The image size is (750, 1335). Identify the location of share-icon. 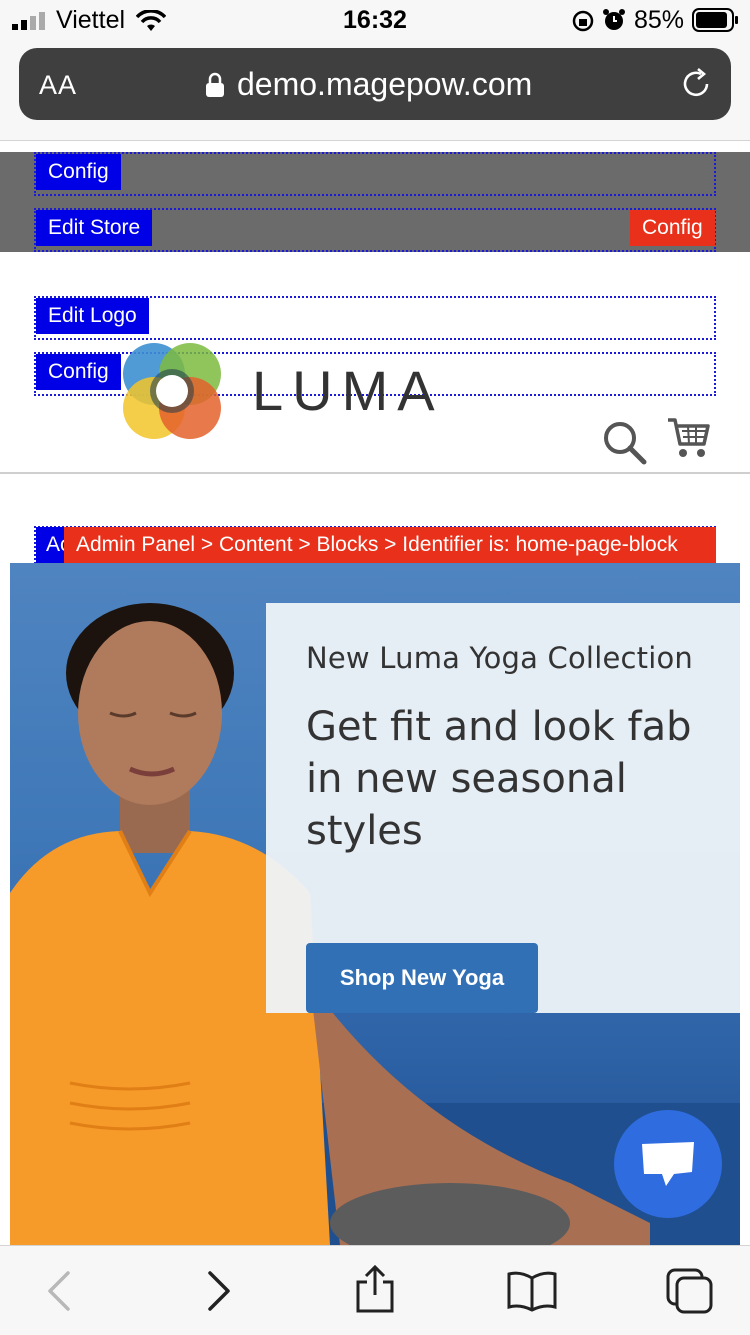
(375, 1289).